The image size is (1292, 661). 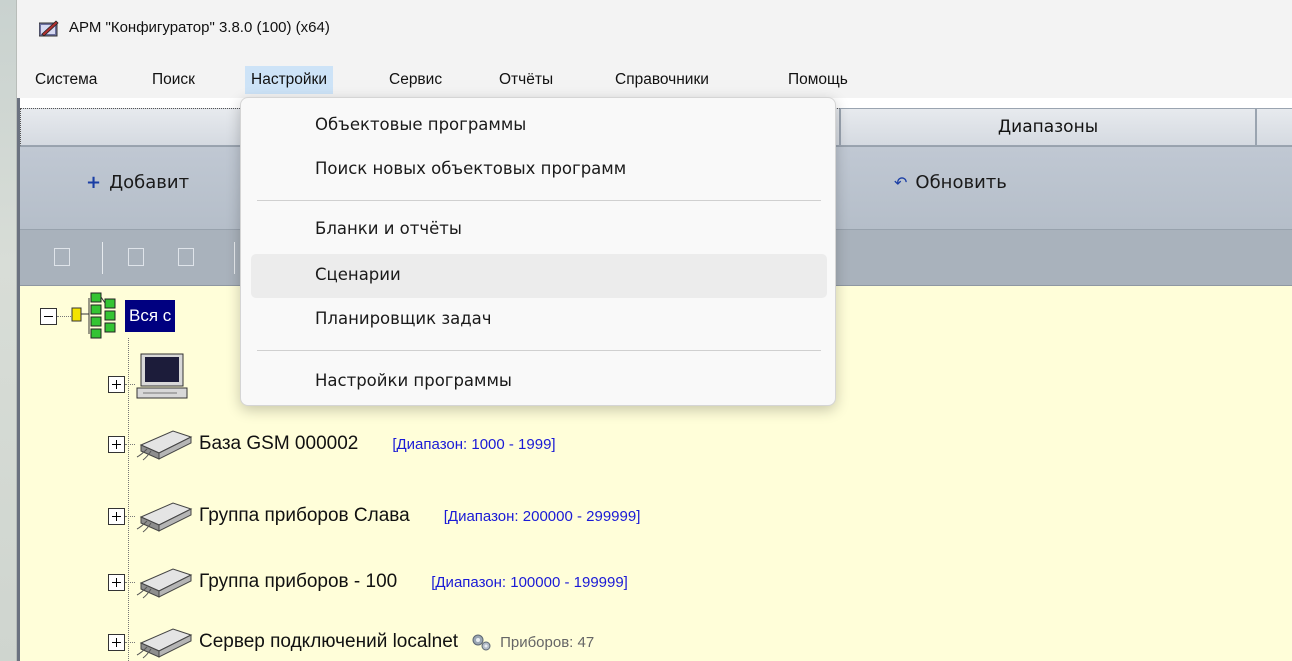 I want to click on tab-ranges: Диапазоны, so click(x=1048, y=127).